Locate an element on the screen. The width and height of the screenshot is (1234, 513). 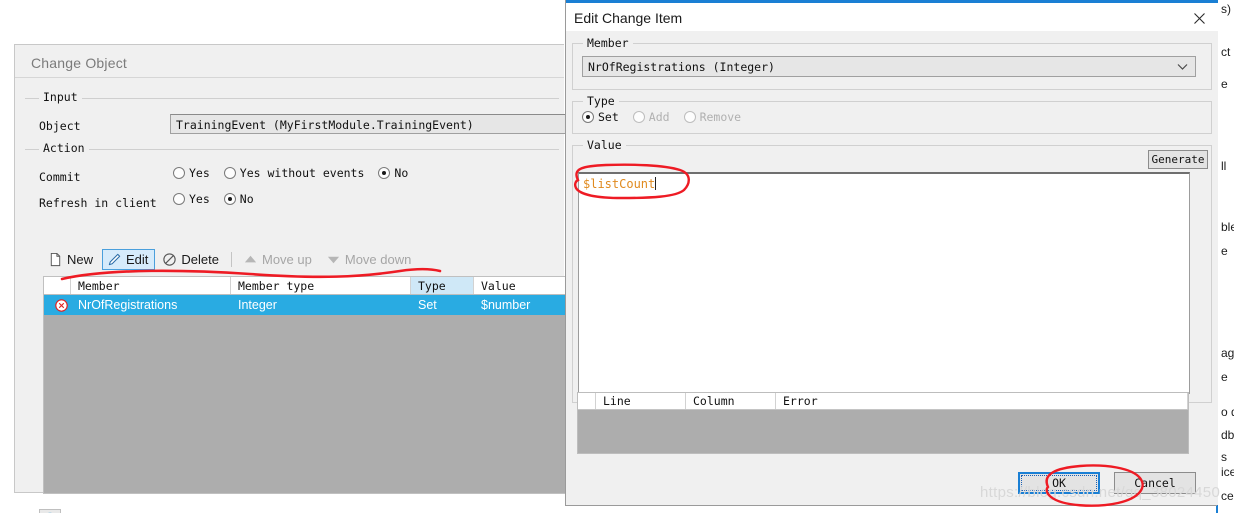
background-text-fragment: dba is located at coordinates (1227, 435).